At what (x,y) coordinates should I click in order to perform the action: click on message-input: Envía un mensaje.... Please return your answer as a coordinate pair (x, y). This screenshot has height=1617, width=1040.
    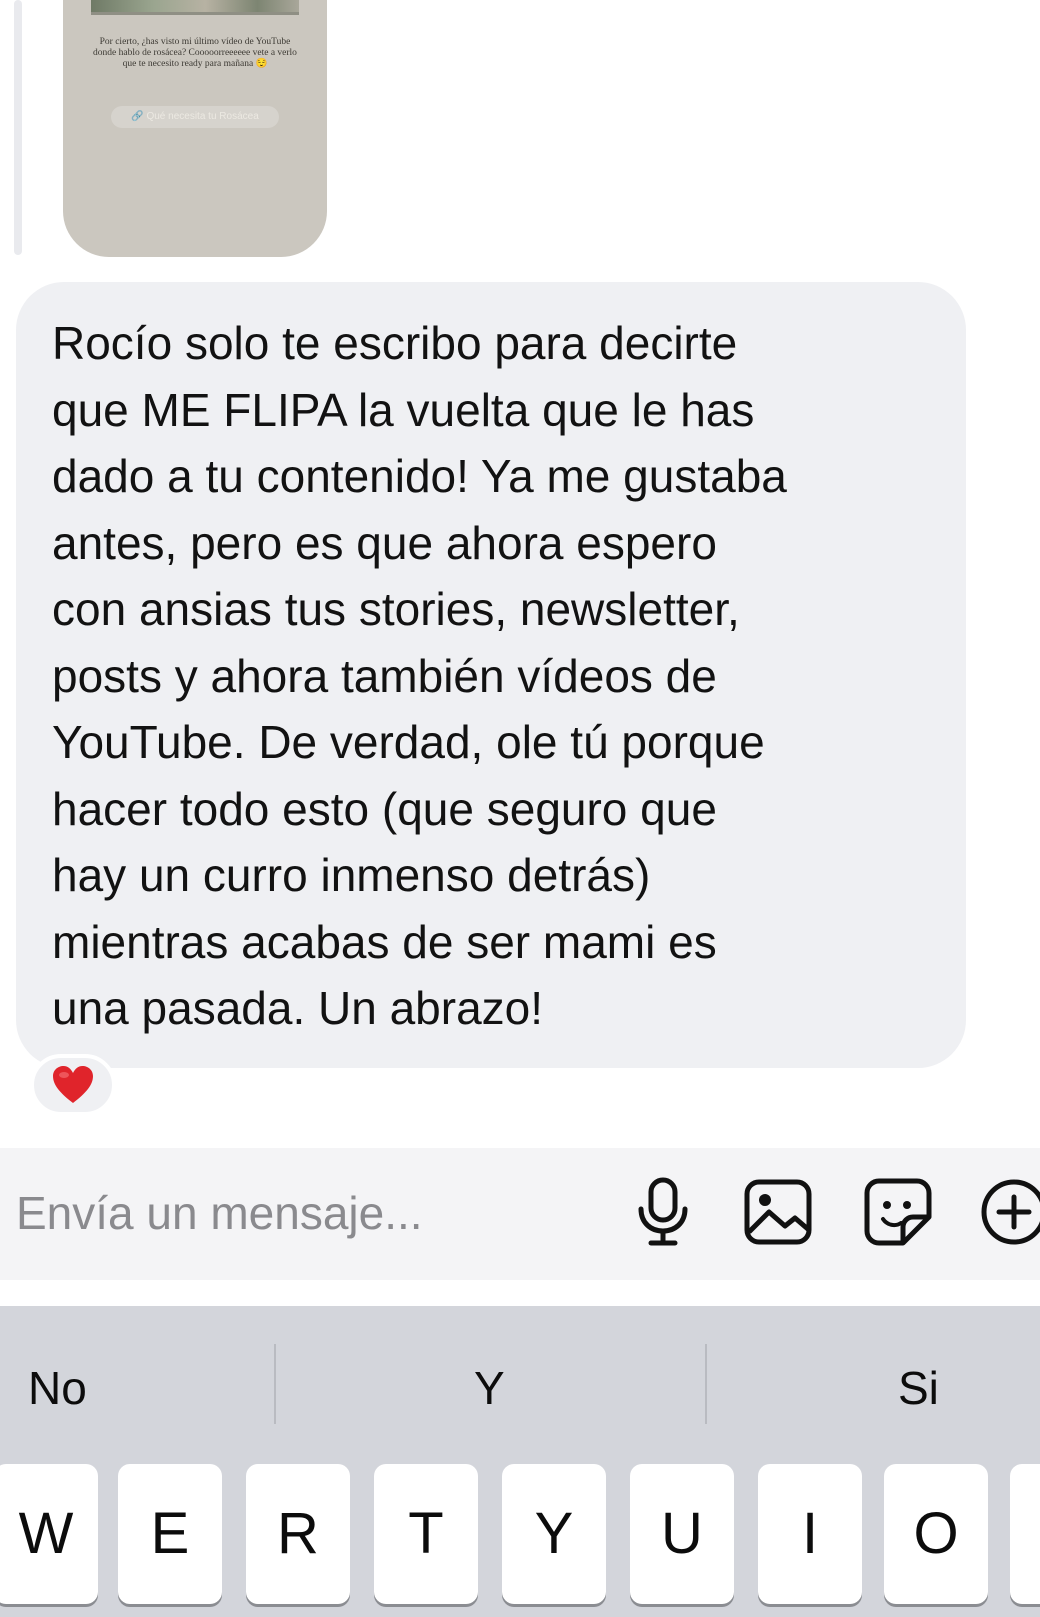
    Looking at the image, I should click on (306, 1213).